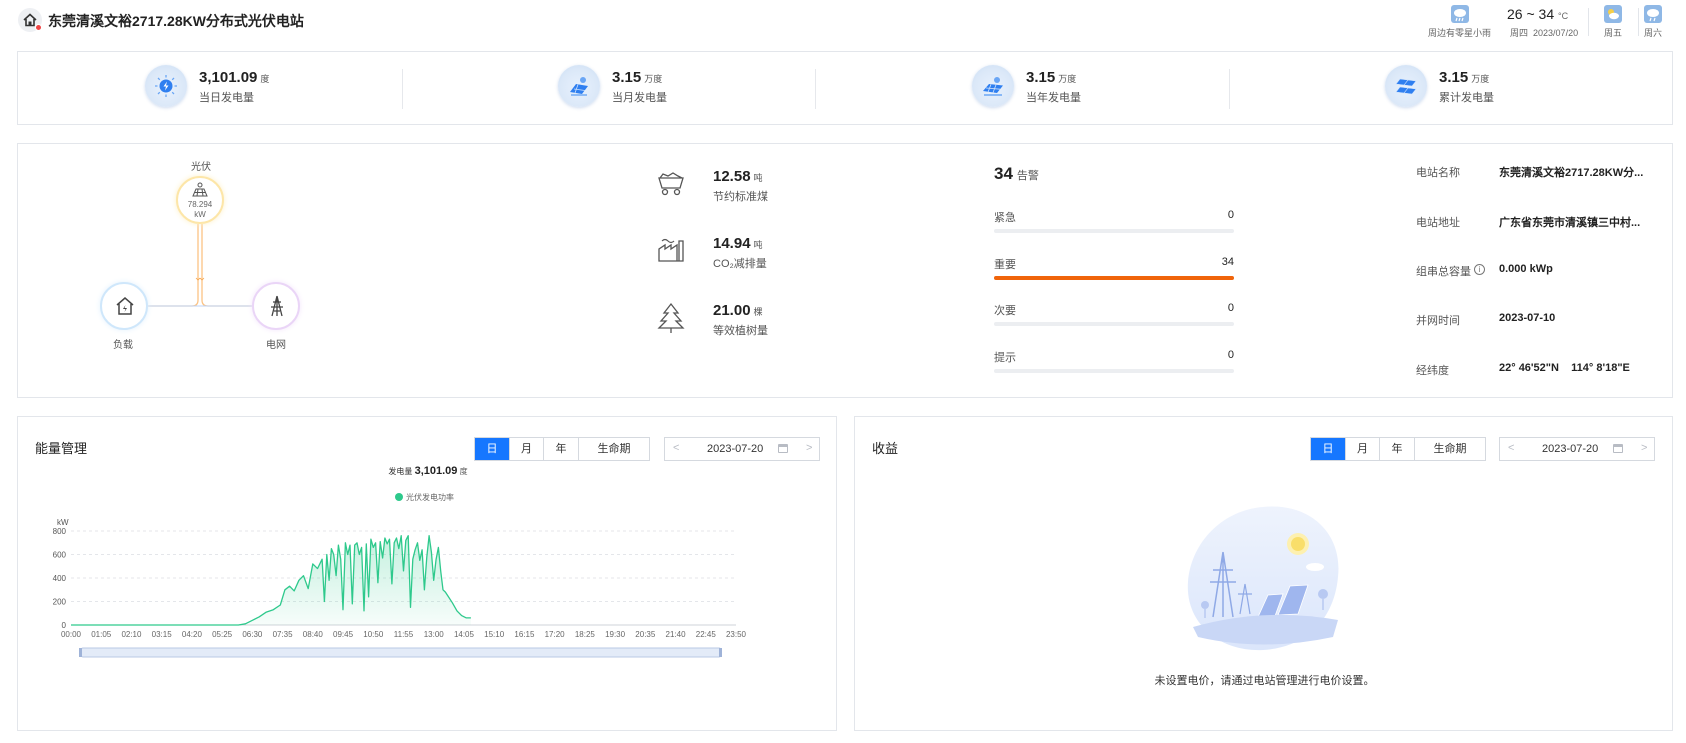  I want to click on info-value: 22° 46'52"N 114° 8'18"E, so click(1564, 368).